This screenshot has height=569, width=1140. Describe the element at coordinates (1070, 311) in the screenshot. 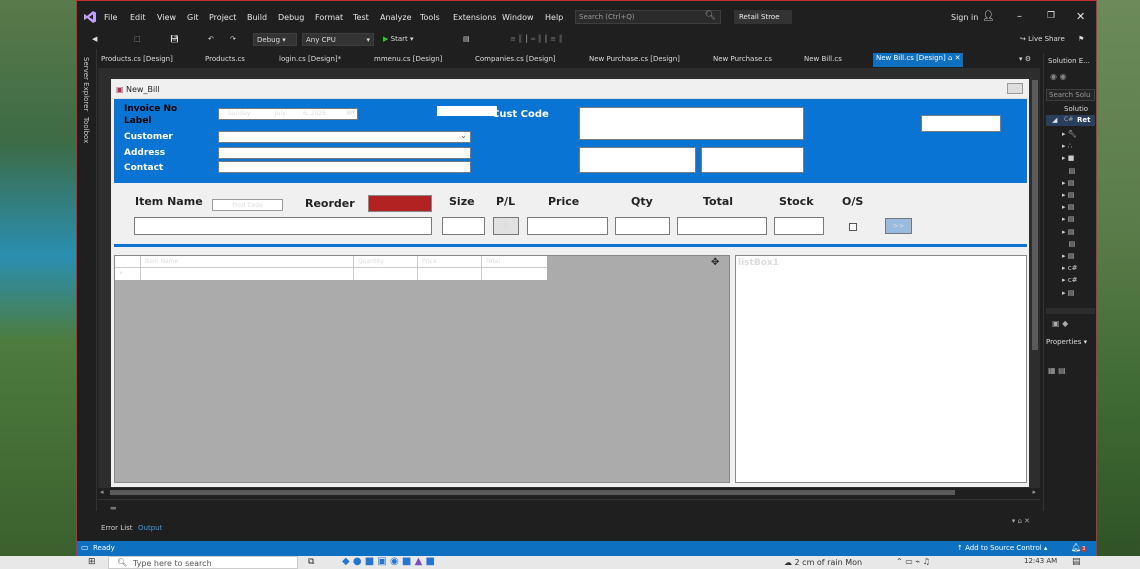

I see `panel-scrollbar` at that location.